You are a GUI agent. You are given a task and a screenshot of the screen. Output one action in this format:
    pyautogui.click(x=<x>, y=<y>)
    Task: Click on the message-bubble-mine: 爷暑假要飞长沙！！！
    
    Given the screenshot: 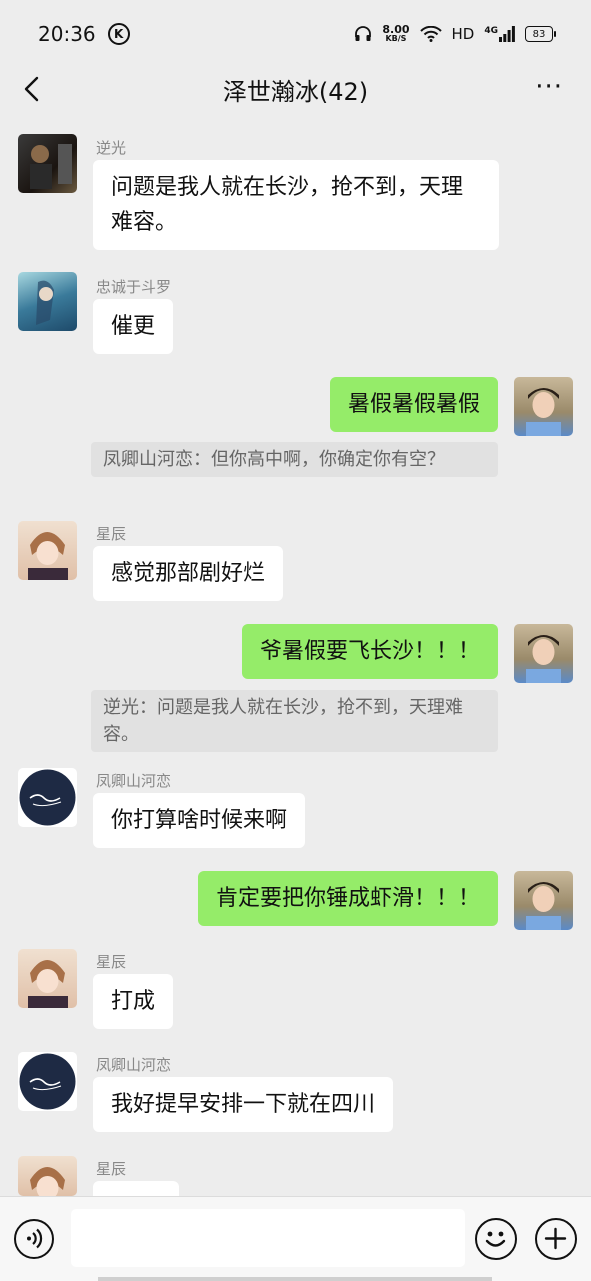 What is the action you would take?
    pyautogui.click(x=369, y=651)
    